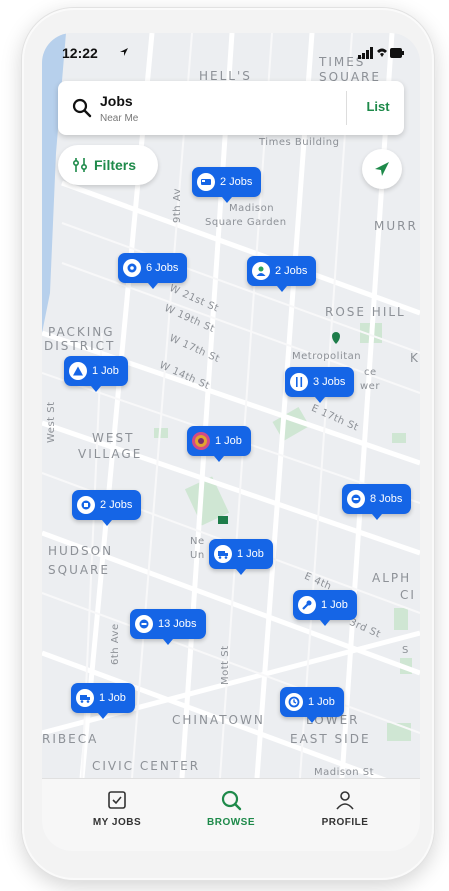  I want to click on map-label-ne: Ne, so click(197, 541).